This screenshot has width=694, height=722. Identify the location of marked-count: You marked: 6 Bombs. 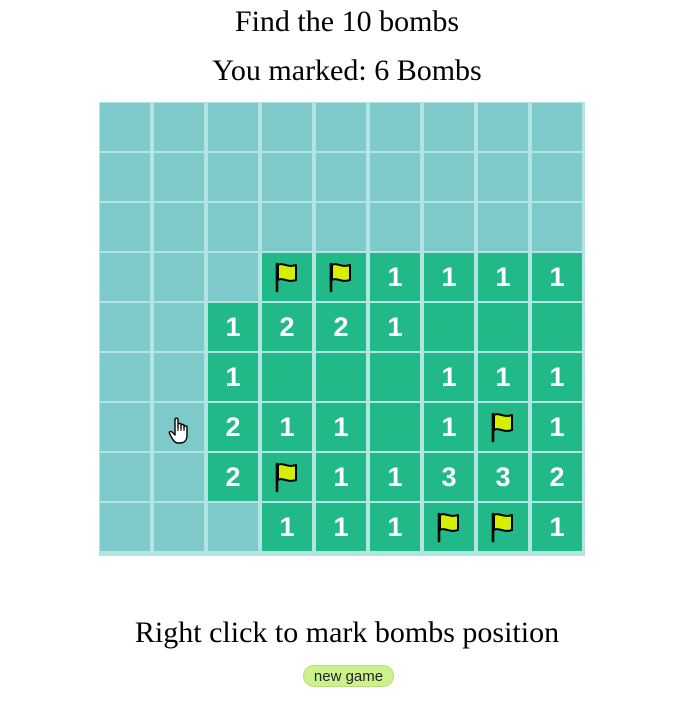
(347, 70).